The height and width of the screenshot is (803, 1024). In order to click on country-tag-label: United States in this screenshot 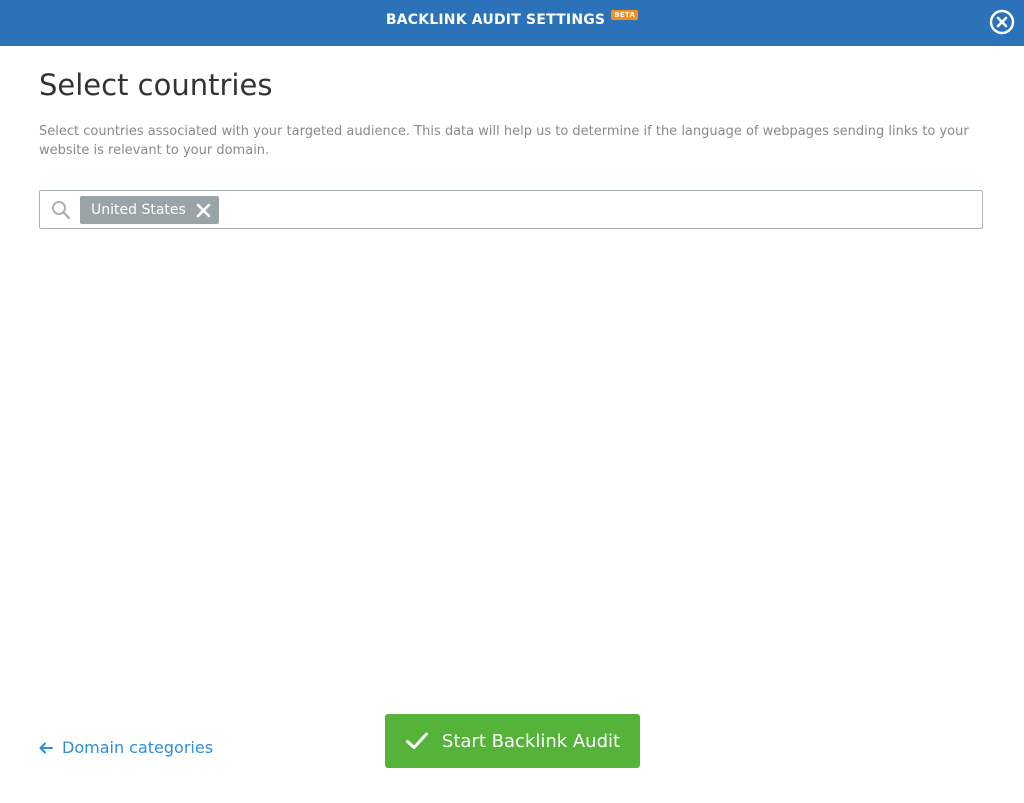, I will do `click(138, 210)`.